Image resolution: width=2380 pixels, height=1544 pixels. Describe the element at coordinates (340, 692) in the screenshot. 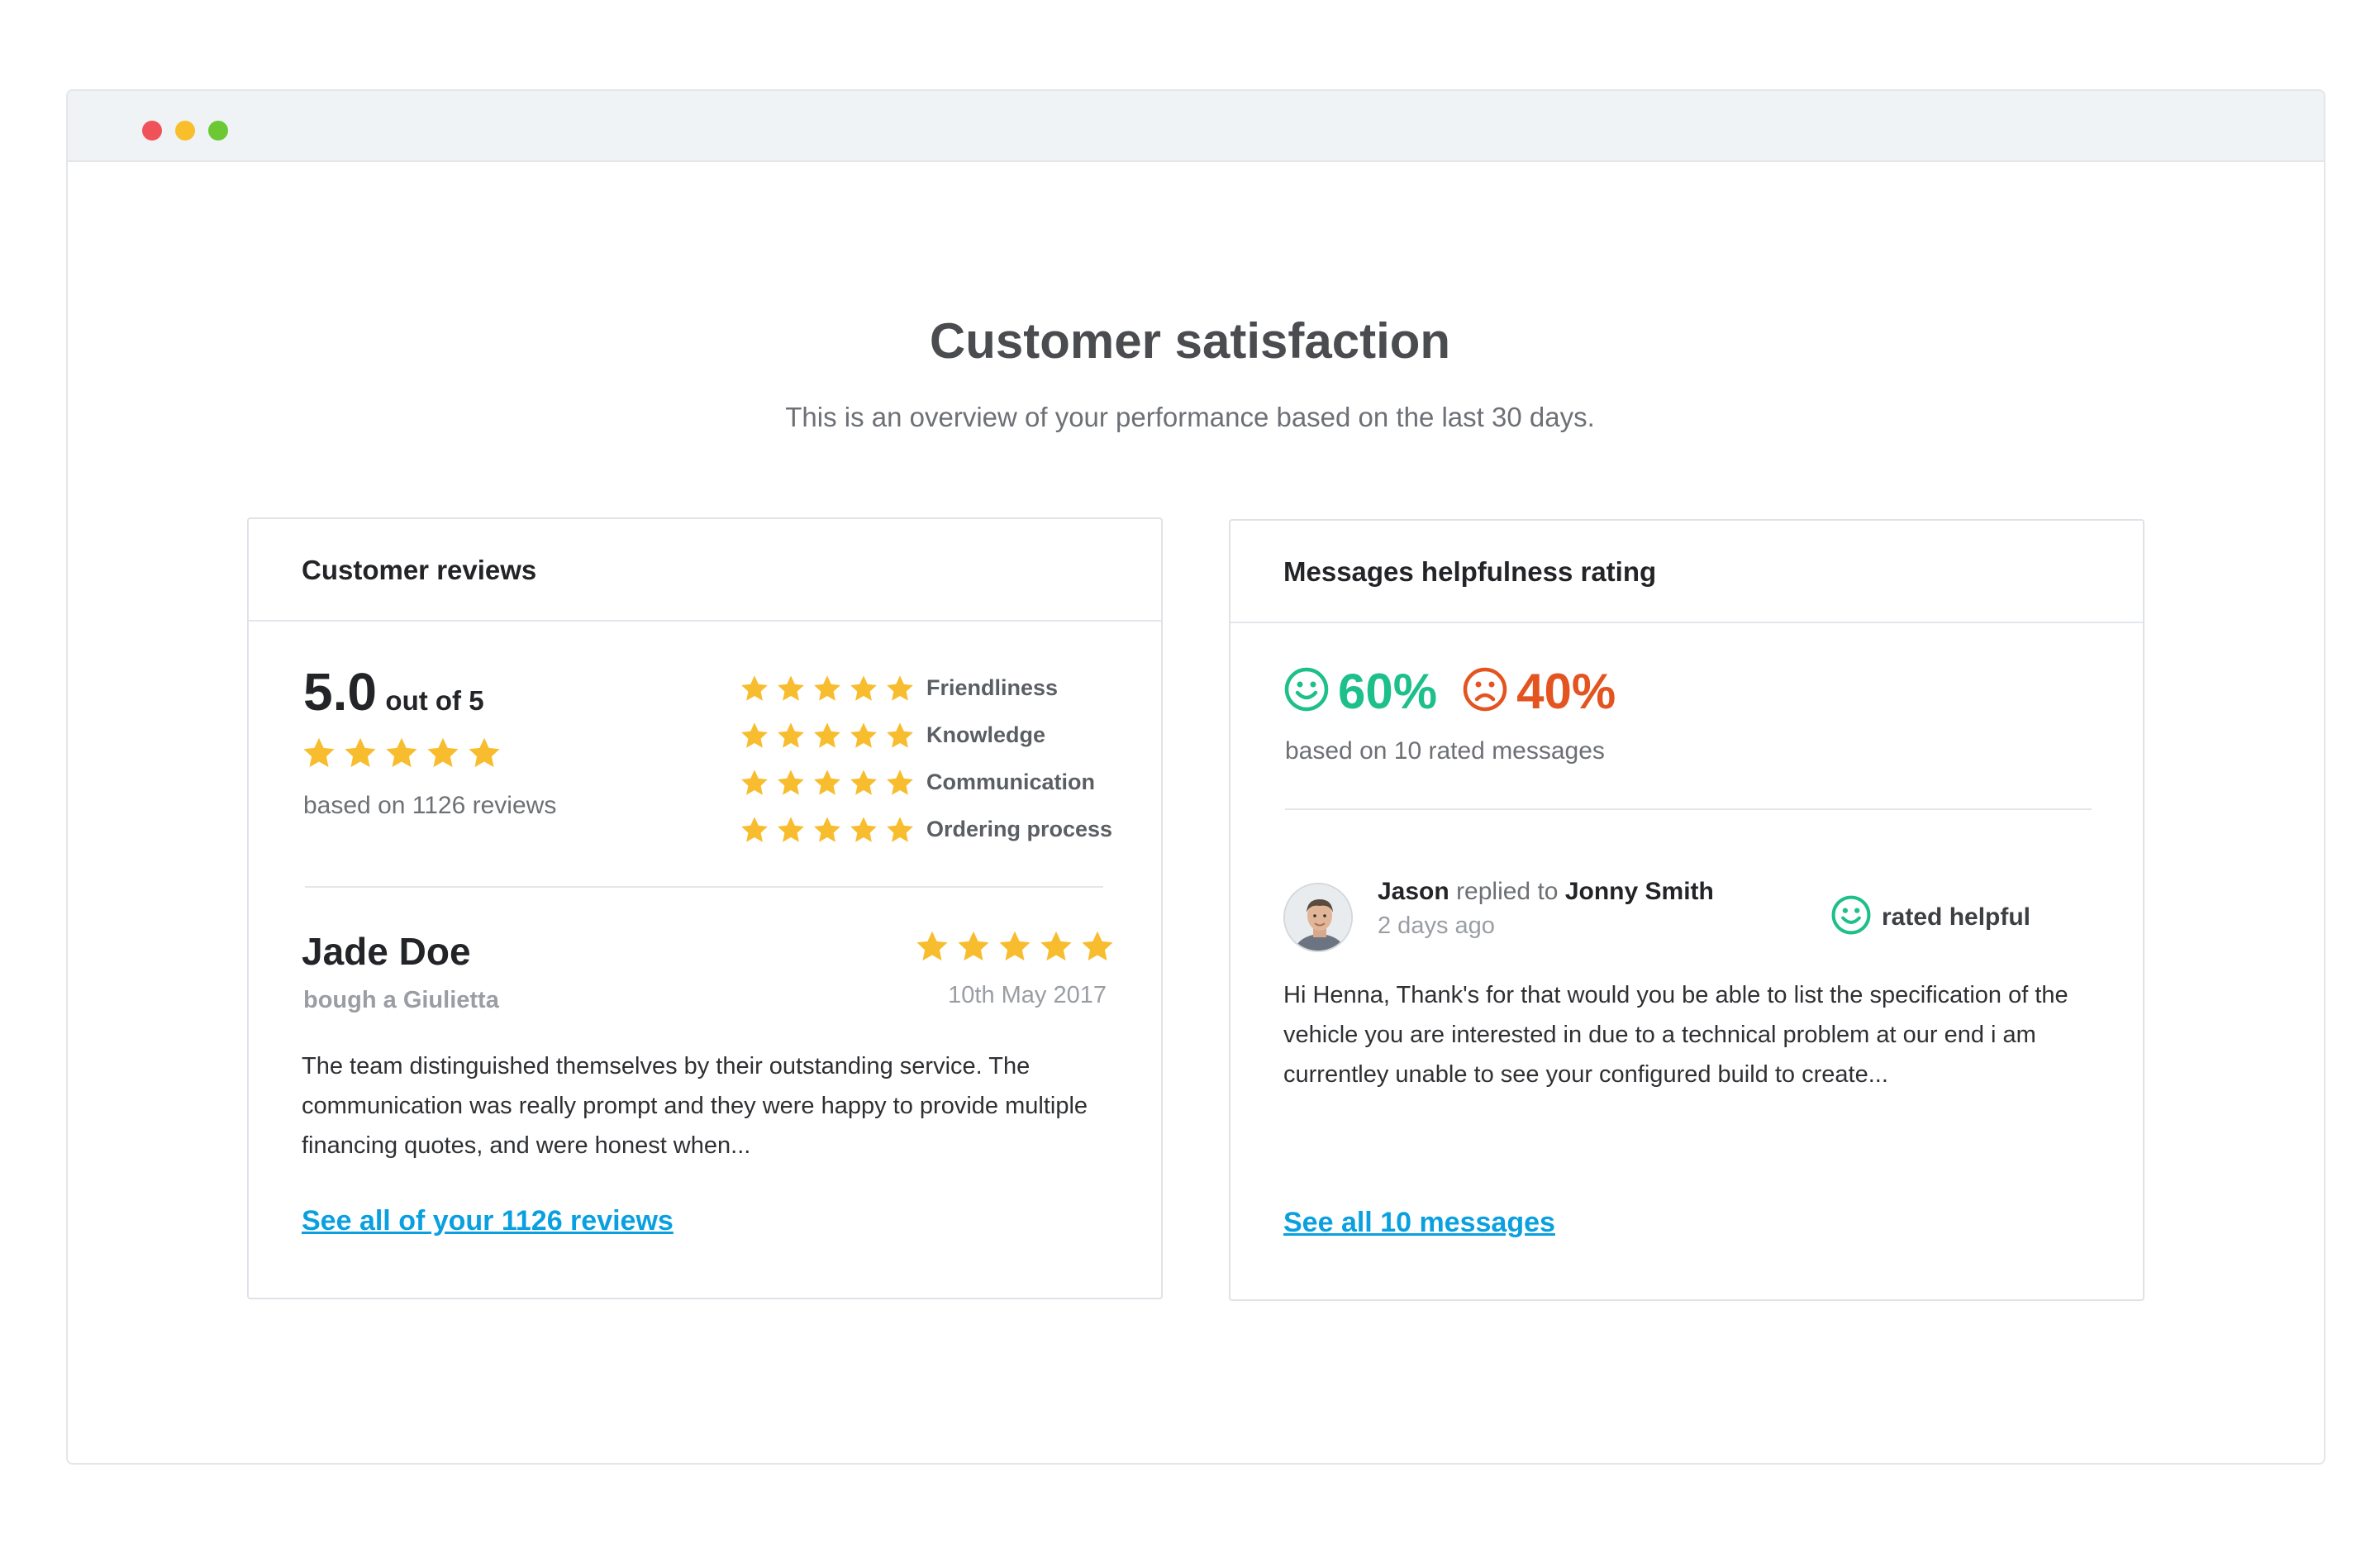

I see `score-value: 5.0` at that location.